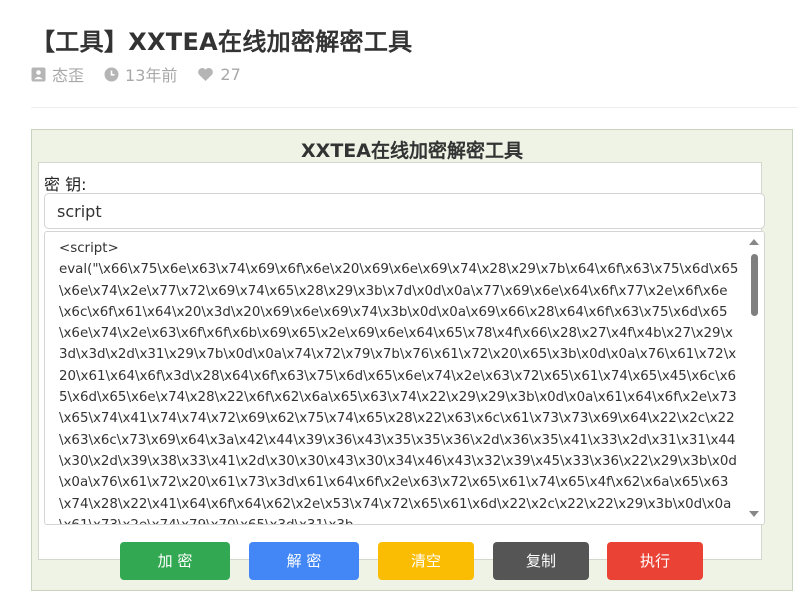 This screenshot has width=798, height=600. I want to click on scroll-thumb, so click(754, 285).